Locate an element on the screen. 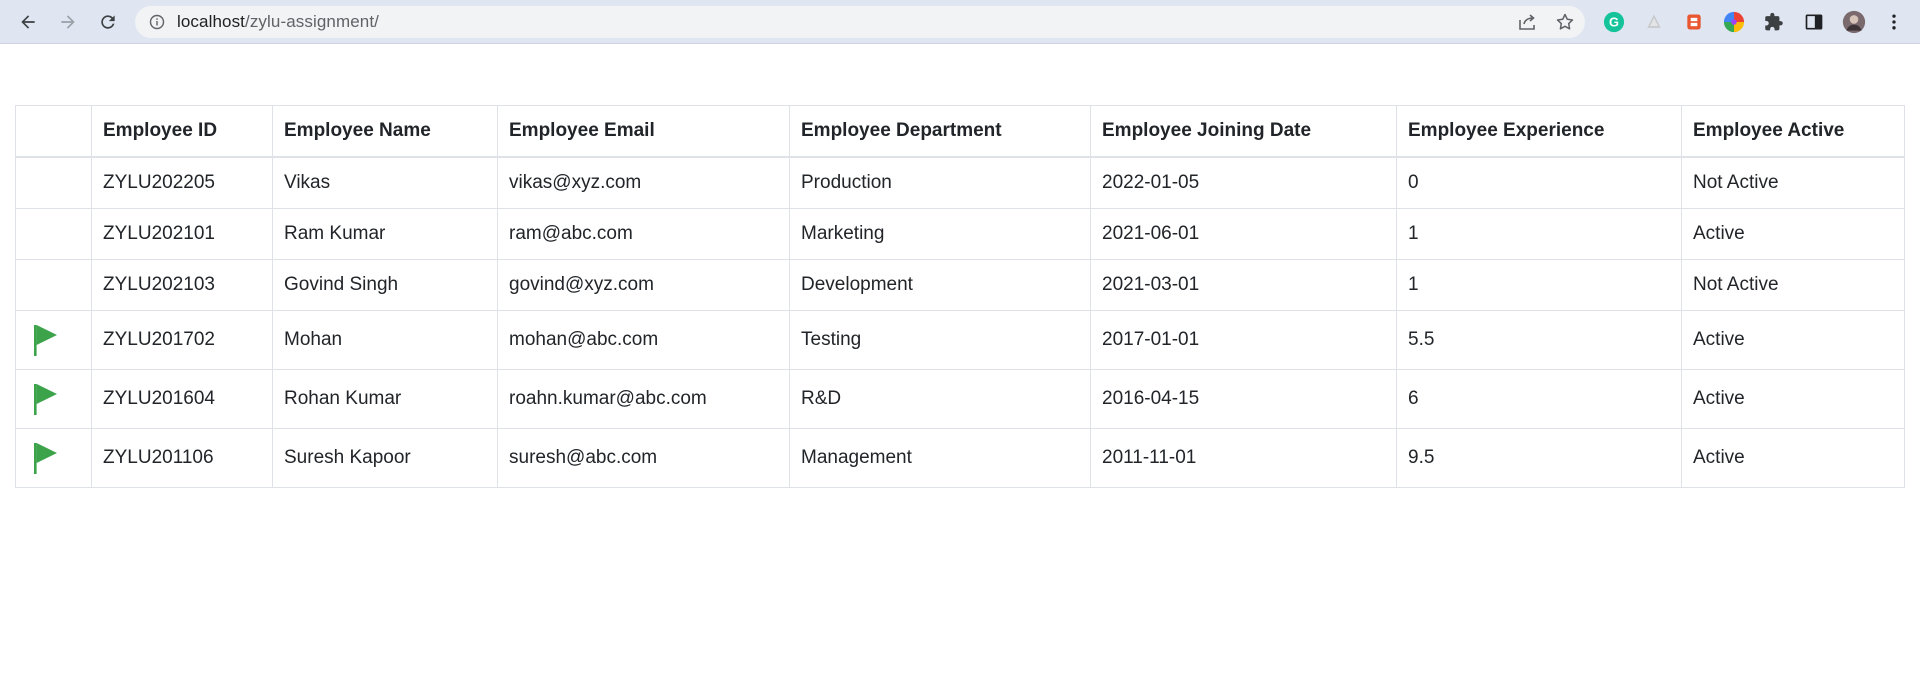  browser-toolbar: localhost/zylu-assignment/ G is located at coordinates (960, 22).